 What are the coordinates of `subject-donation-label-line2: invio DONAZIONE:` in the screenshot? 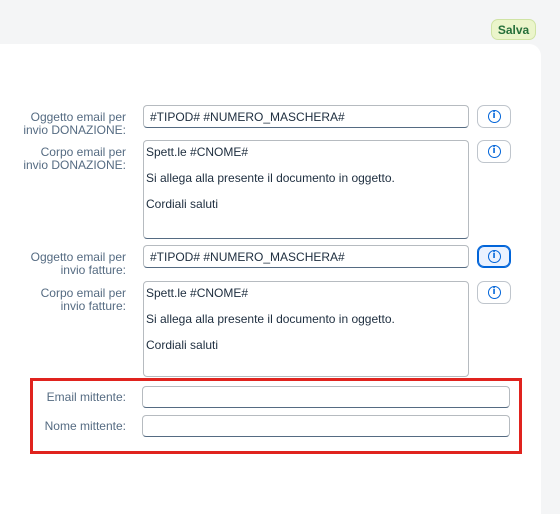 It's located at (74, 130).